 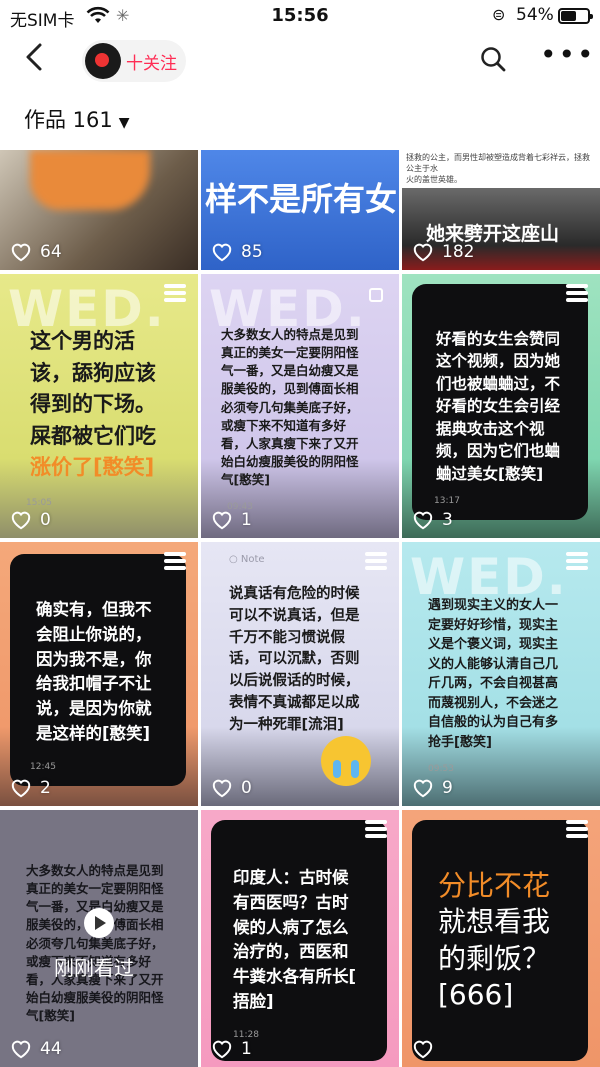 I want to click on card-text-line: 定要好好珍惜，现实主, so click(x=493, y=625).